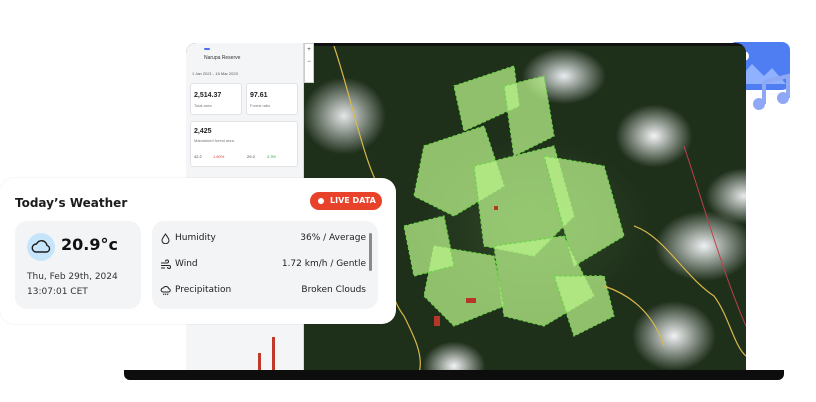 This screenshot has height=402, width=816. What do you see at coordinates (259, 95) in the screenshot?
I see `metric-value: 97.61` at bounding box center [259, 95].